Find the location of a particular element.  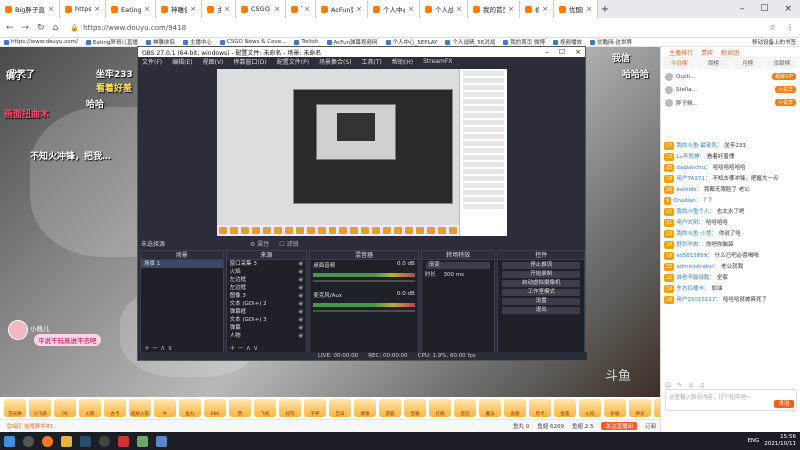

send-button: 发送 is located at coordinates (784, 404).